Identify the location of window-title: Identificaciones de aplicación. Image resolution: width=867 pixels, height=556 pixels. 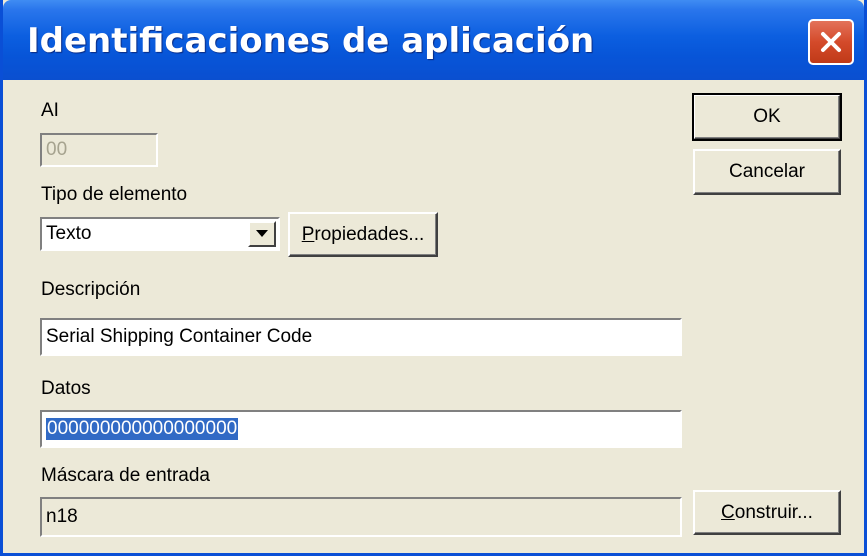
(311, 41).